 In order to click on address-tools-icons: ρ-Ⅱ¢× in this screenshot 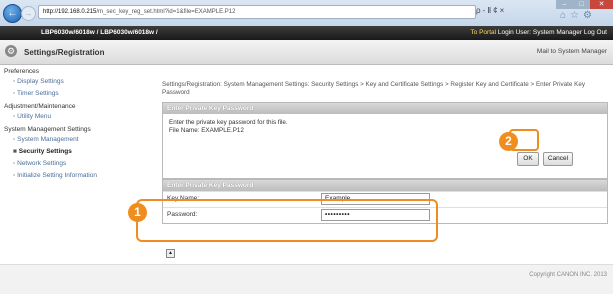, I will do `click(491, 10)`.